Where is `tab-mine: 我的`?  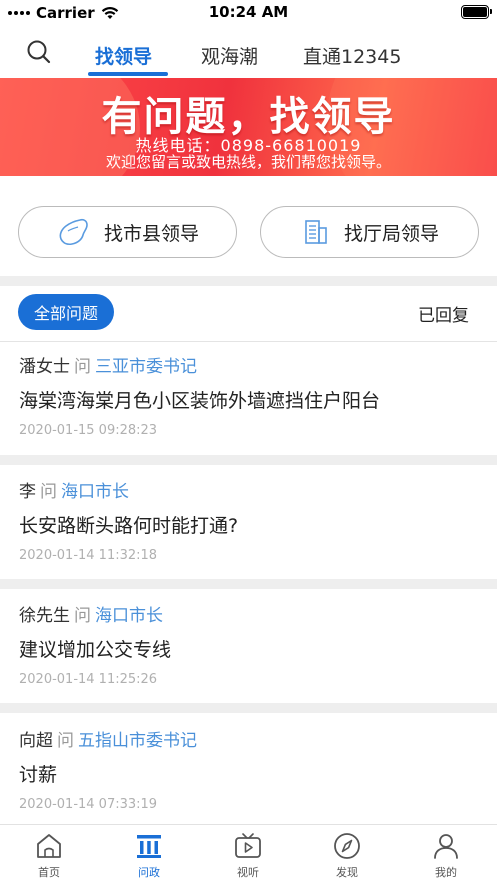 tab-mine: 我的 is located at coordinates (446, 855).